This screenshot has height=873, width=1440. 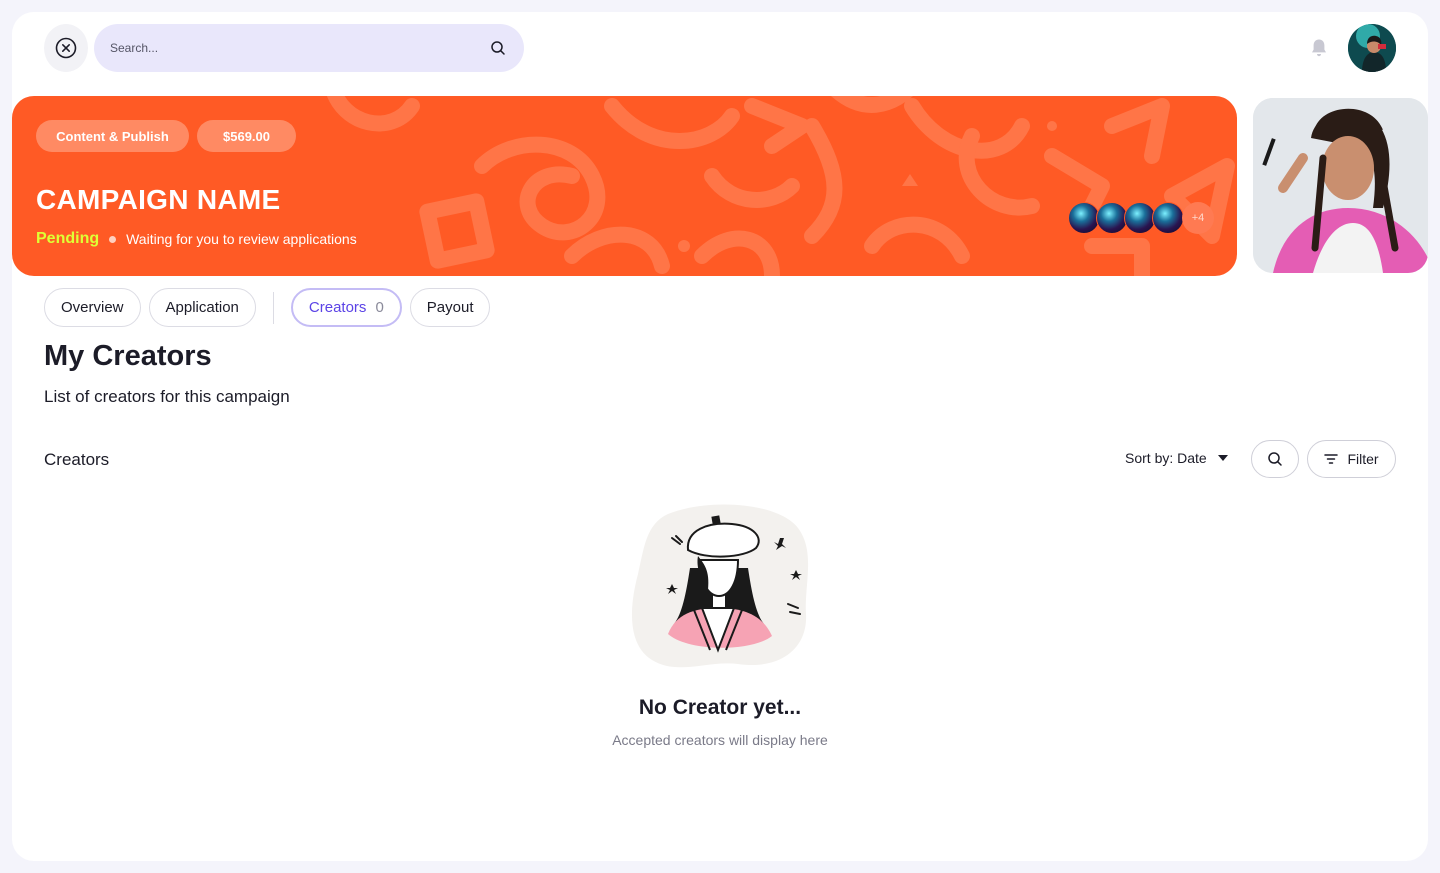 I want to click on list-search-button, so click(x=1275, y=459).